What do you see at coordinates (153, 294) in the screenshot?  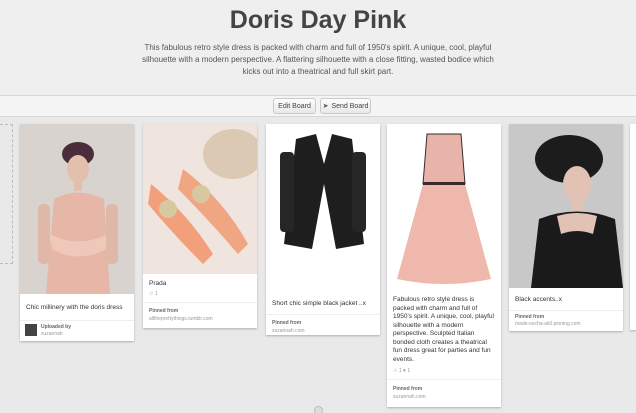 I see `pin-stats: ♲ 1` at bounding box center [153, 294].